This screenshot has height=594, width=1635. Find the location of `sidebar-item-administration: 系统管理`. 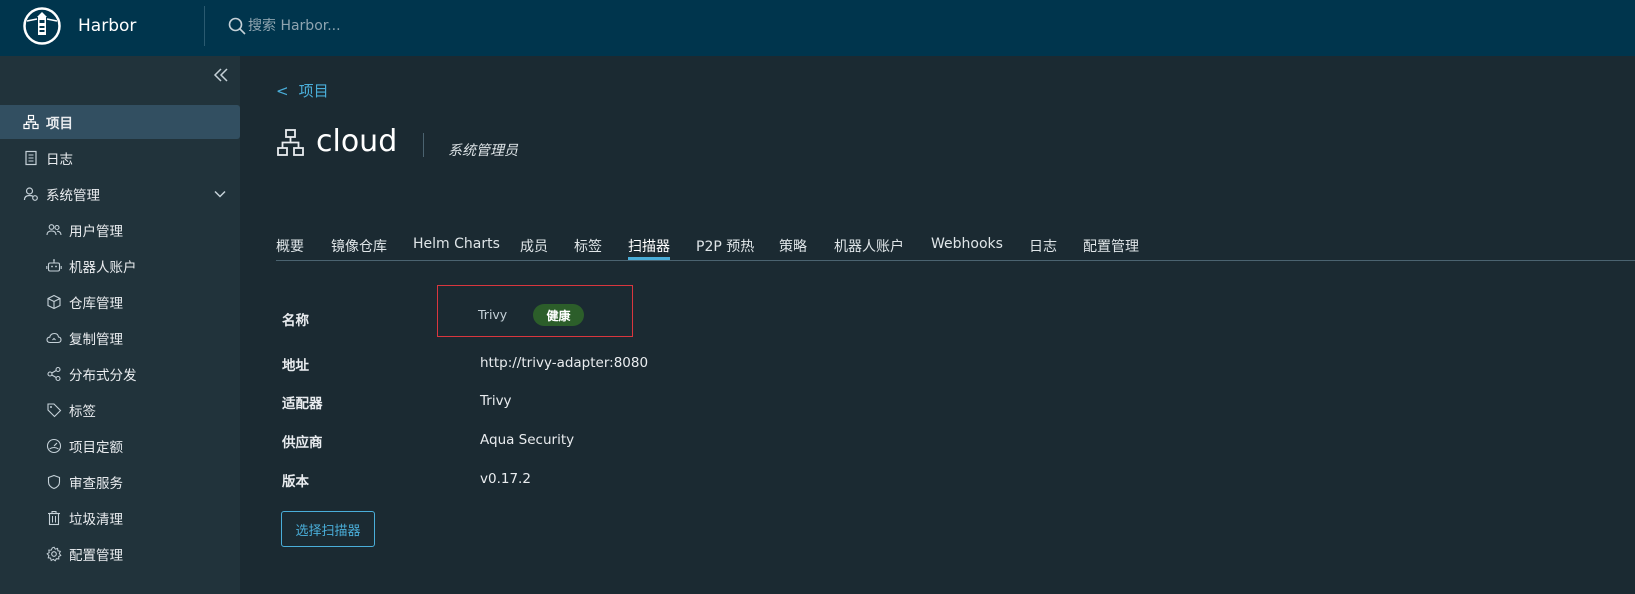

sidebar-item-administration: 系统管理 is located at coordinates (120, 194).